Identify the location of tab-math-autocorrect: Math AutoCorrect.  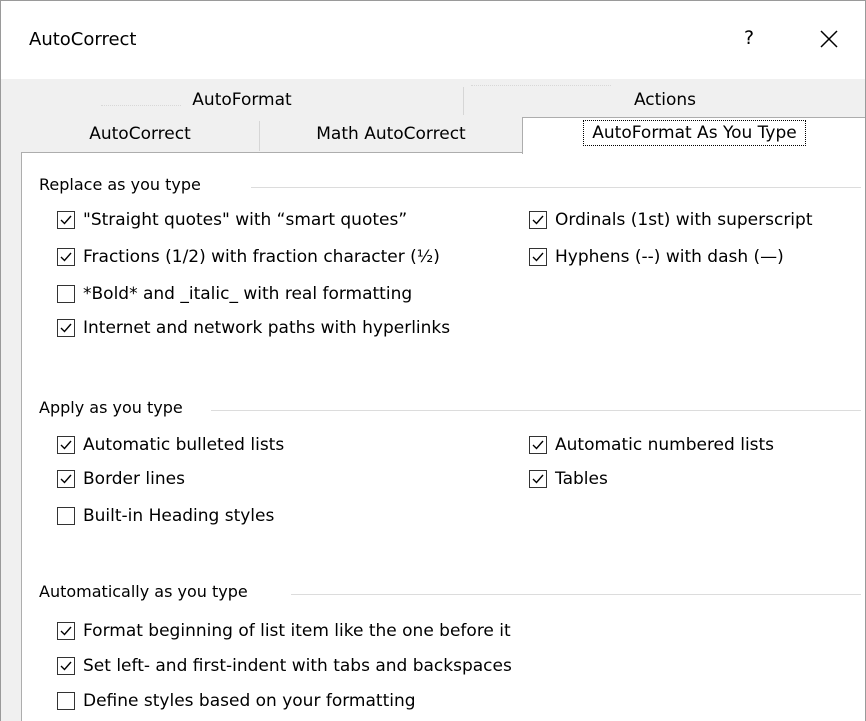
(391, 134).